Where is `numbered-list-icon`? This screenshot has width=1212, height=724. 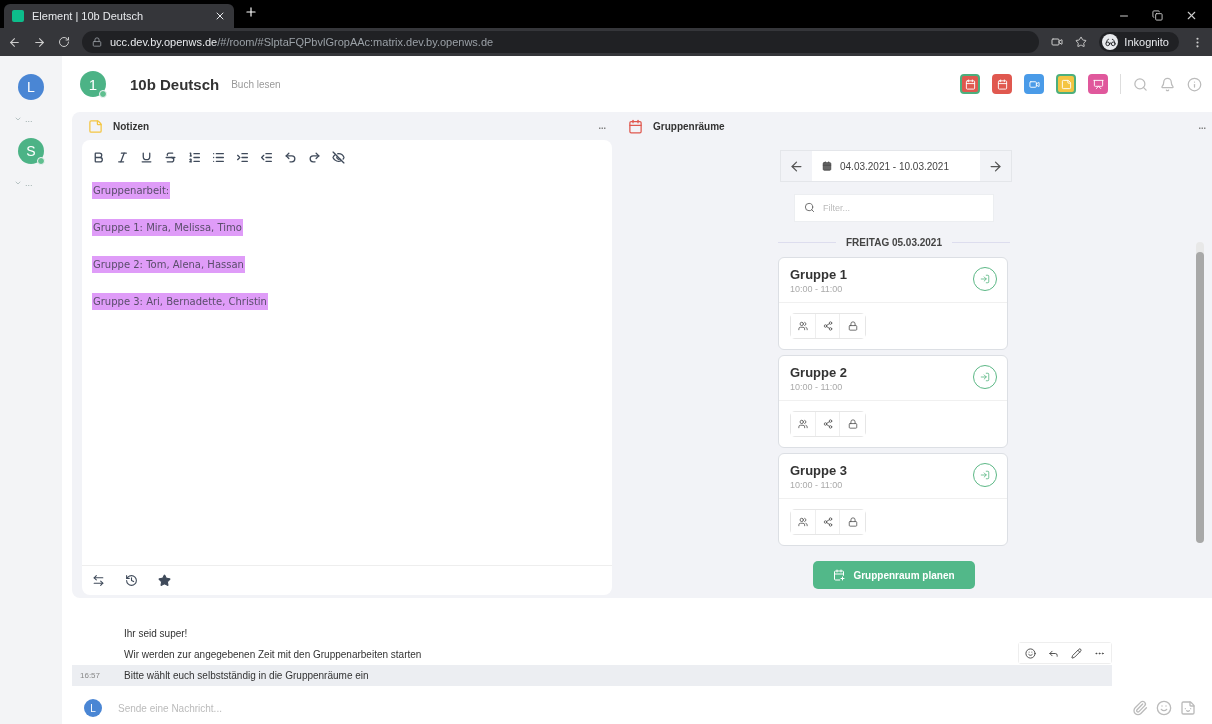
numbered-list-icon is located at coordinates (194, 157).